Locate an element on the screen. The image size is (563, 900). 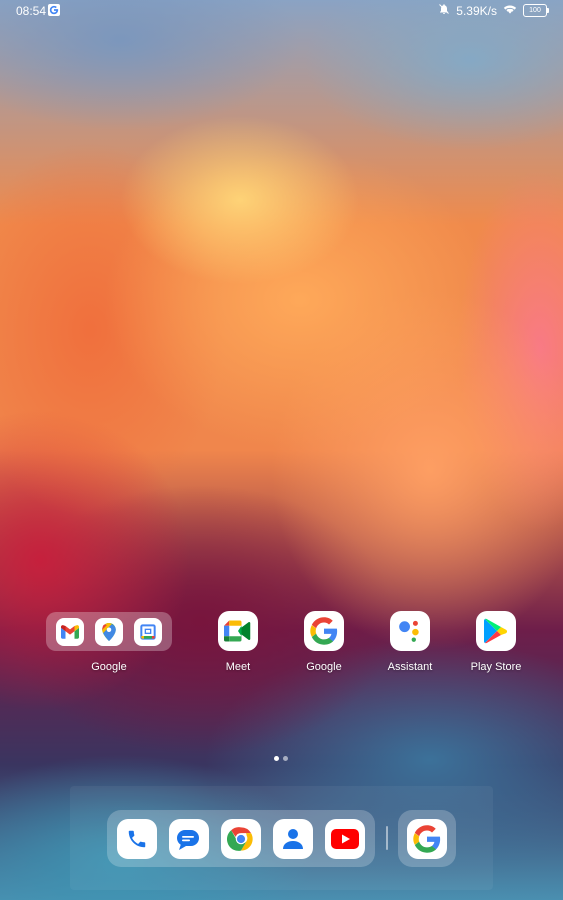
meet-app is located at coordinates (238, 631).